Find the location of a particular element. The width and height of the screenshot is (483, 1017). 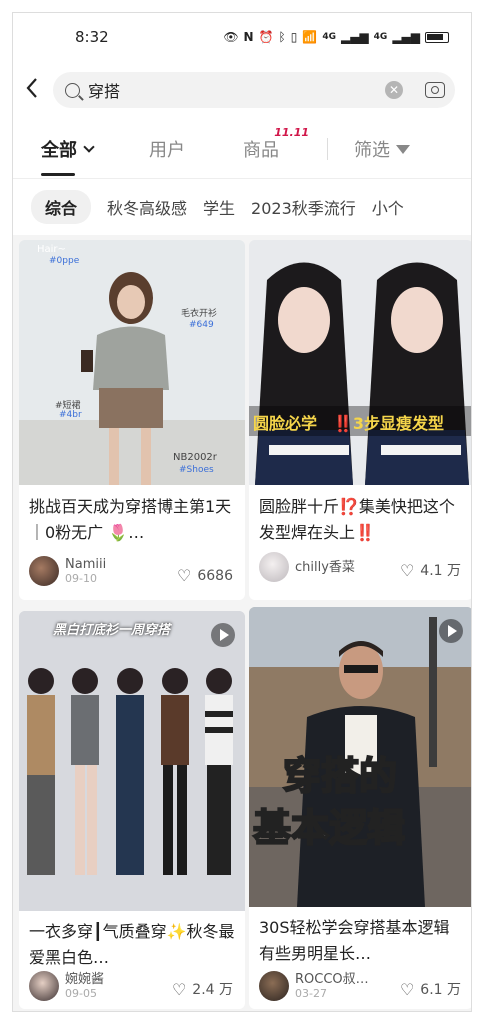

author-date: 09-10 is located at coordinates (81, 578).